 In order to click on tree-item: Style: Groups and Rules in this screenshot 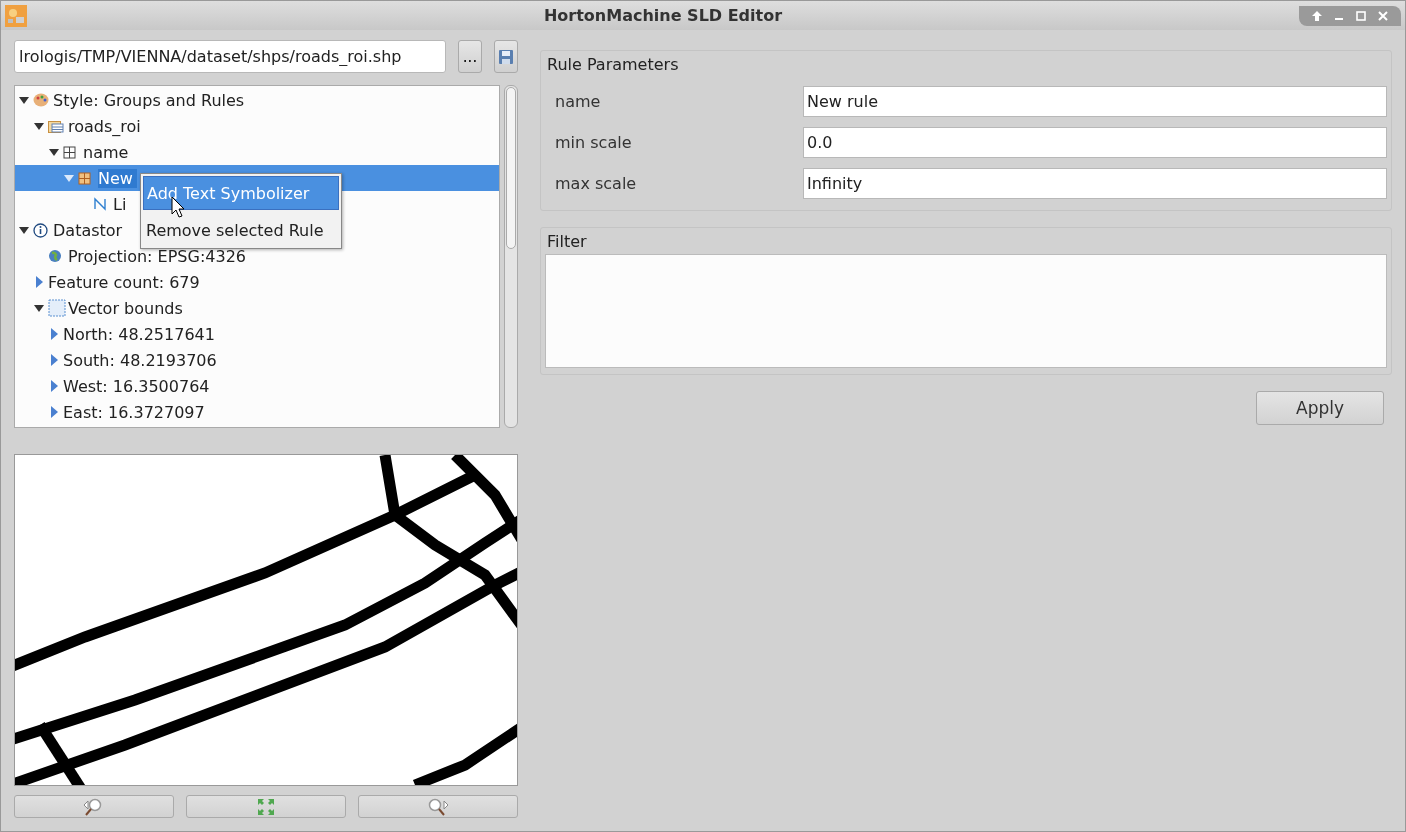, I will do `click(149, 100)`.